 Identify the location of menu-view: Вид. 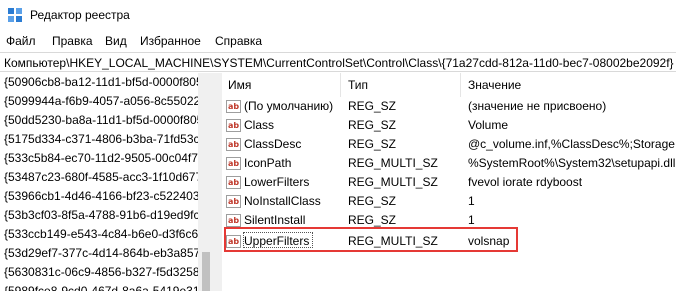
(116, 41).